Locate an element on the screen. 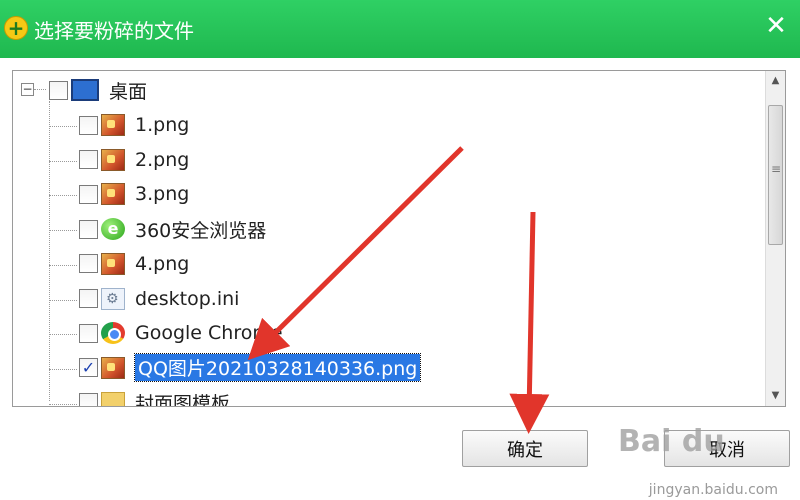  tree-item-label: 3.png is located at coordinates (162, 194).